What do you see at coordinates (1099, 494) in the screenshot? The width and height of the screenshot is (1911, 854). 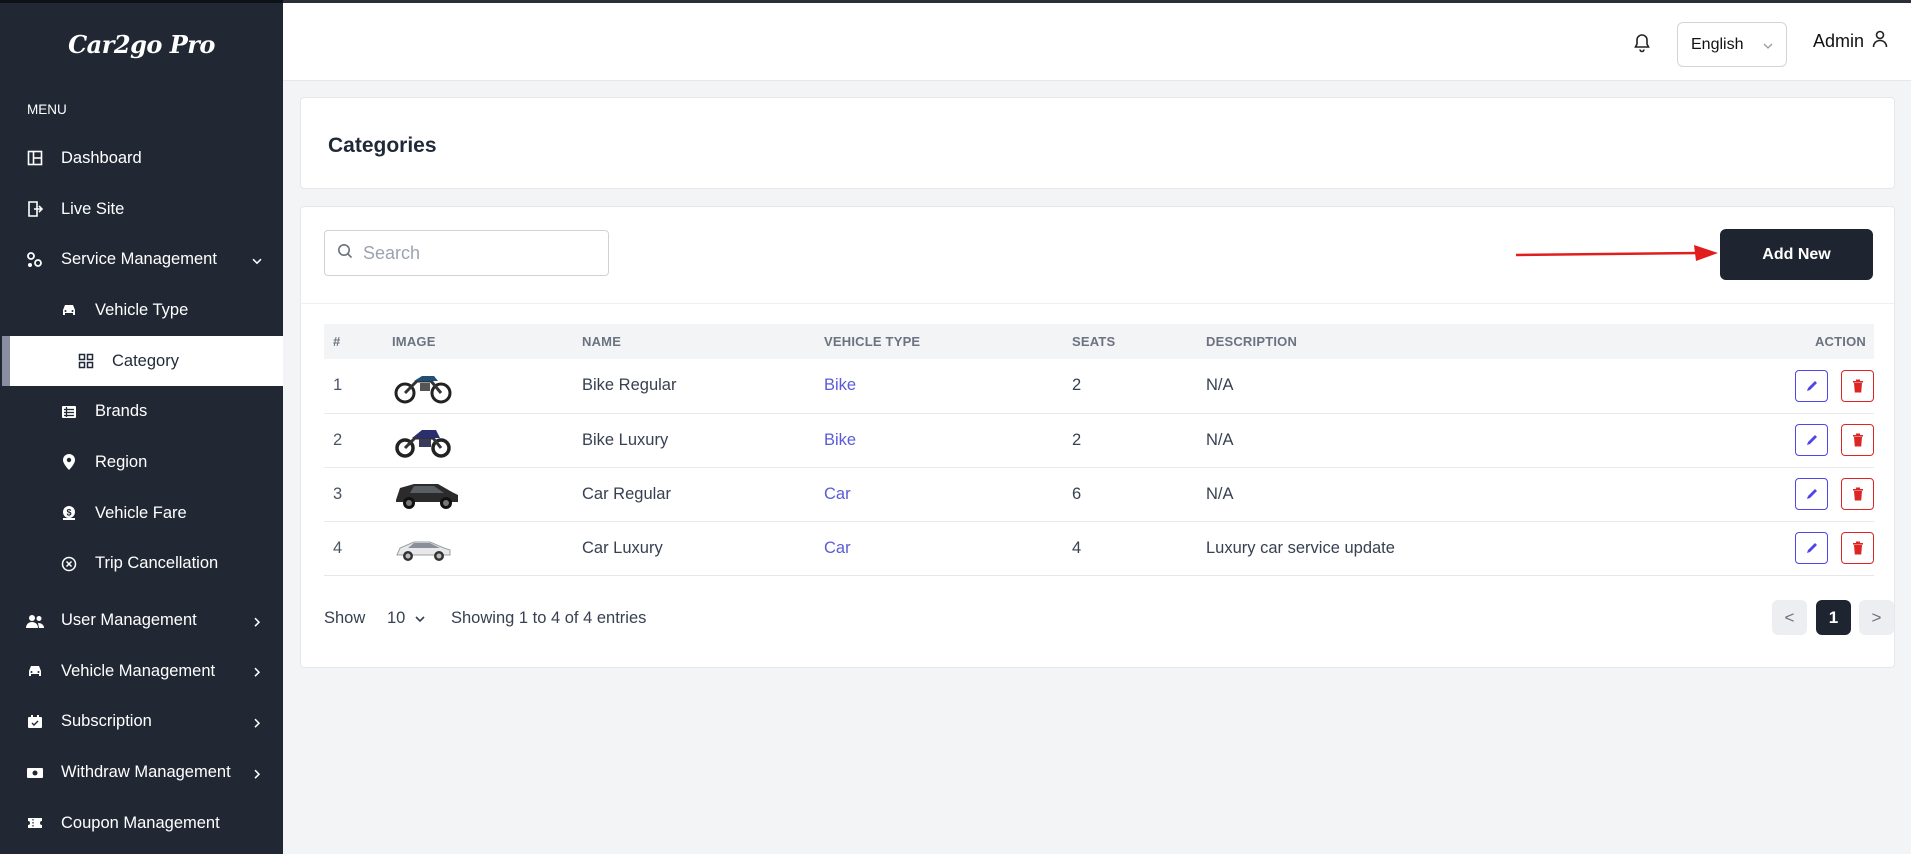 I see `table-row: 3 Car Regular Car 6 N/A` at bounding box center [1099, 494].